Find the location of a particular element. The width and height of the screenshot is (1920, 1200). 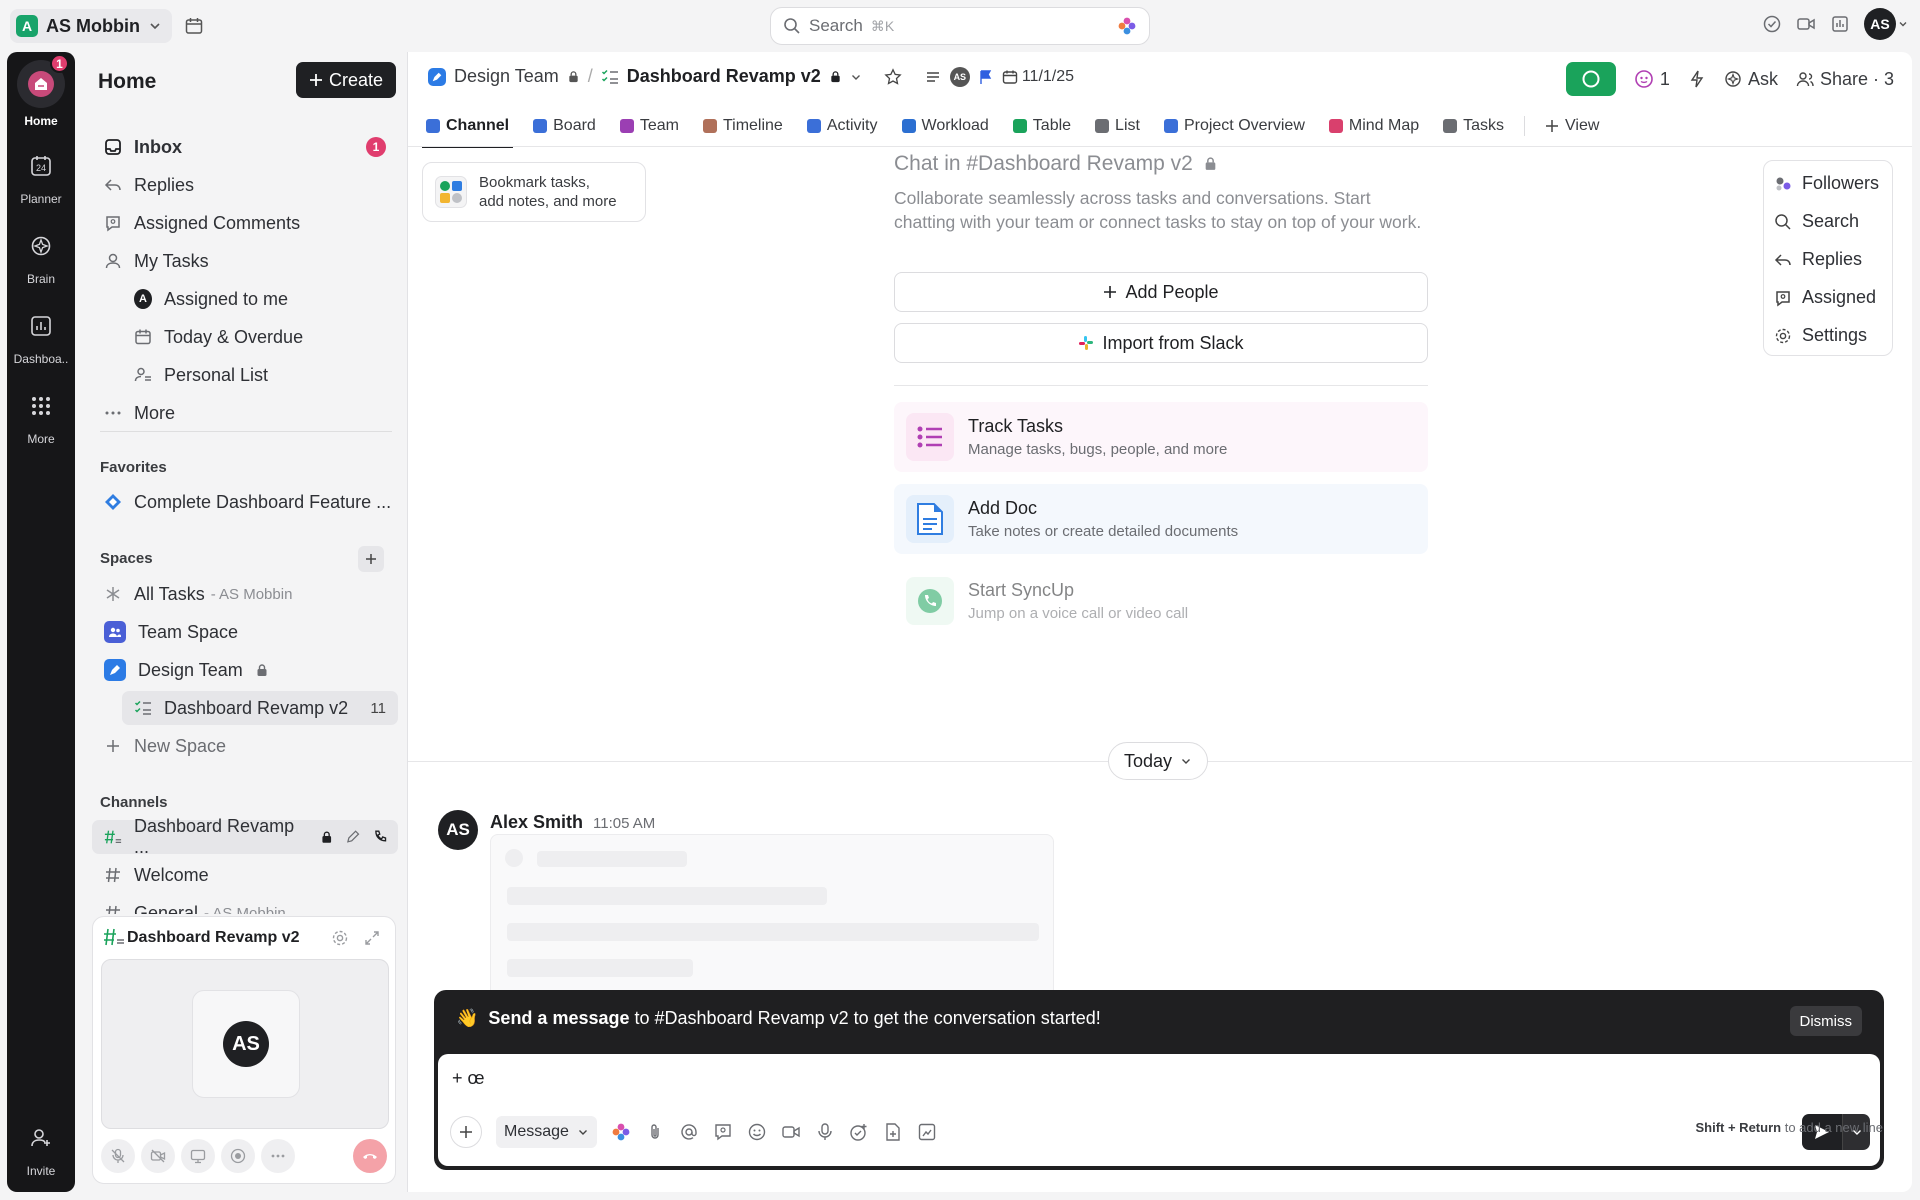

tab-workload: Workload is located at coordinates (945, 126).